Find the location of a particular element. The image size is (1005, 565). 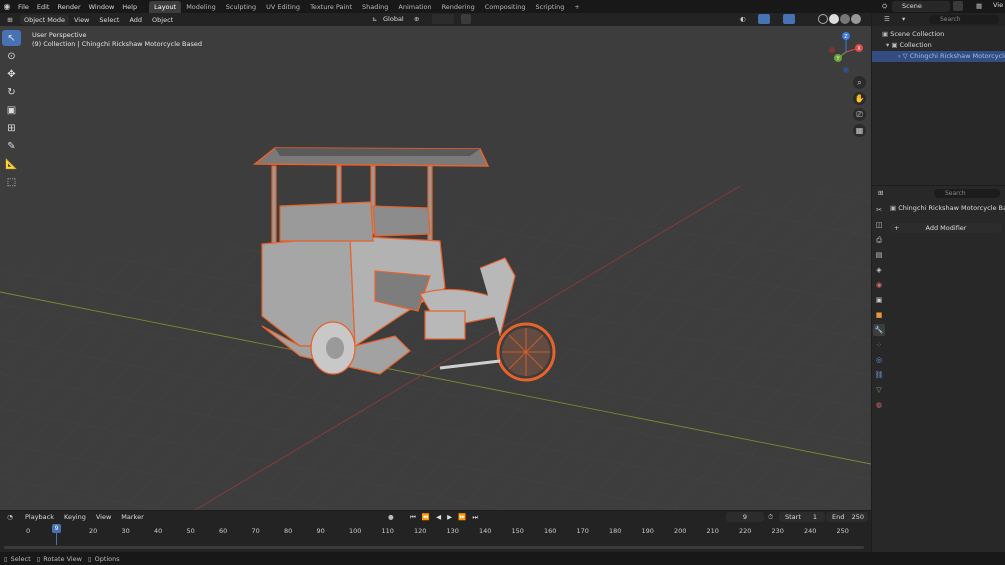

navigation-gizmo: Z X Y is located at coordinates (846, 52).